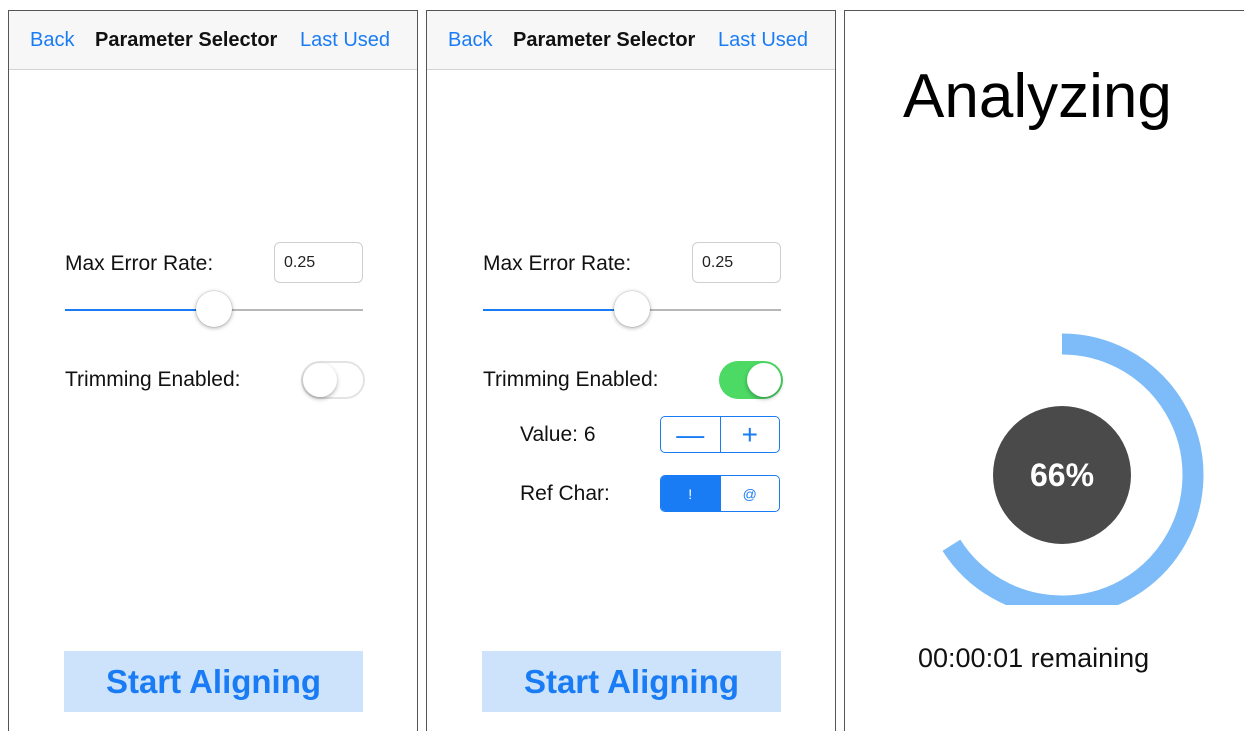  What do you see at coordinates (558, 434) in the screenshot?
I see `value-label: Value: 6` at bounding box center [558, 434].